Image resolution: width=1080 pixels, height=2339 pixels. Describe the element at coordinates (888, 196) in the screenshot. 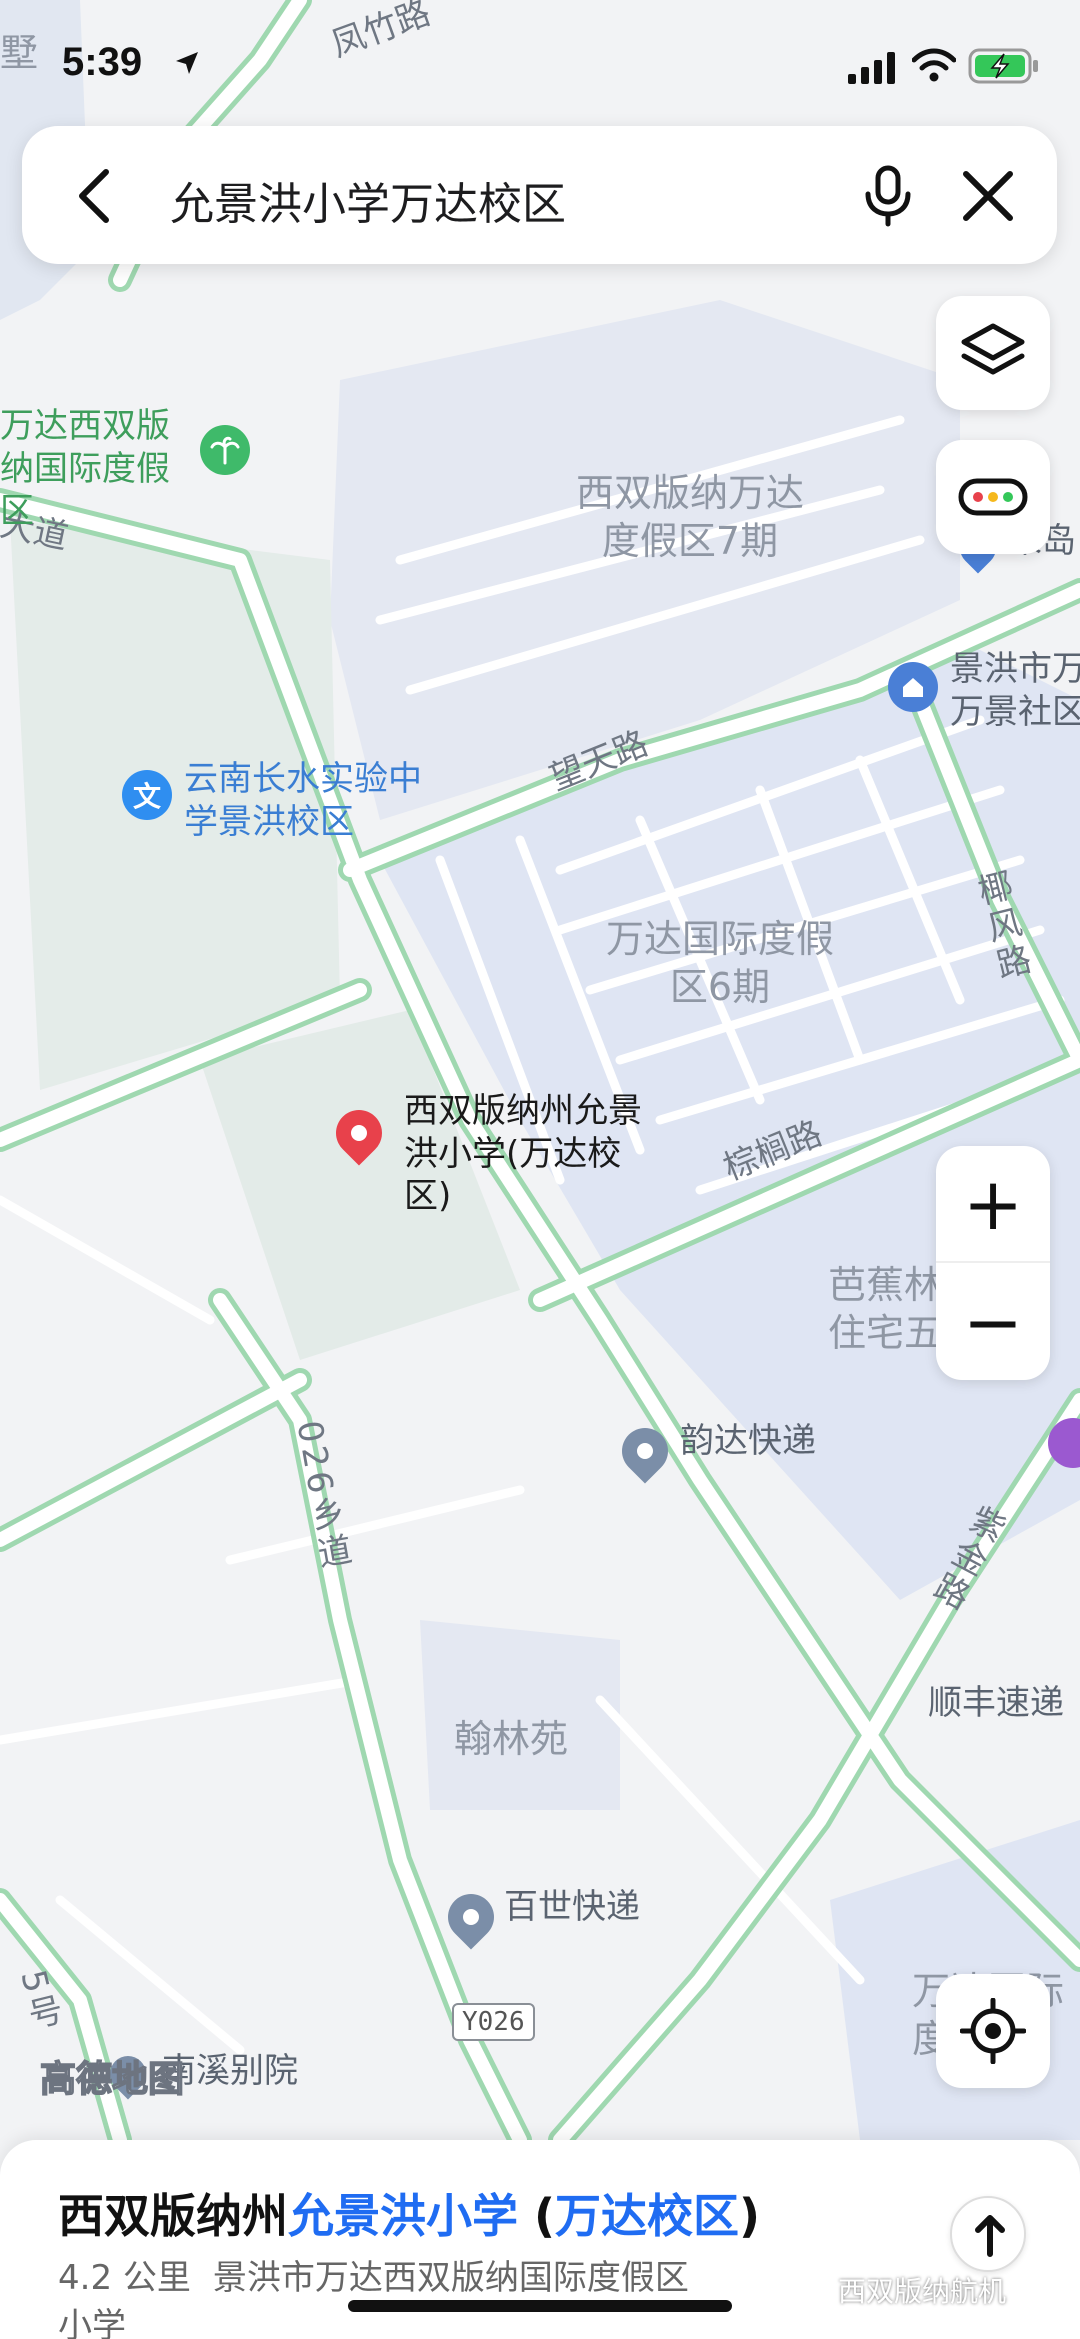

I see `microphone-icon` at that location.